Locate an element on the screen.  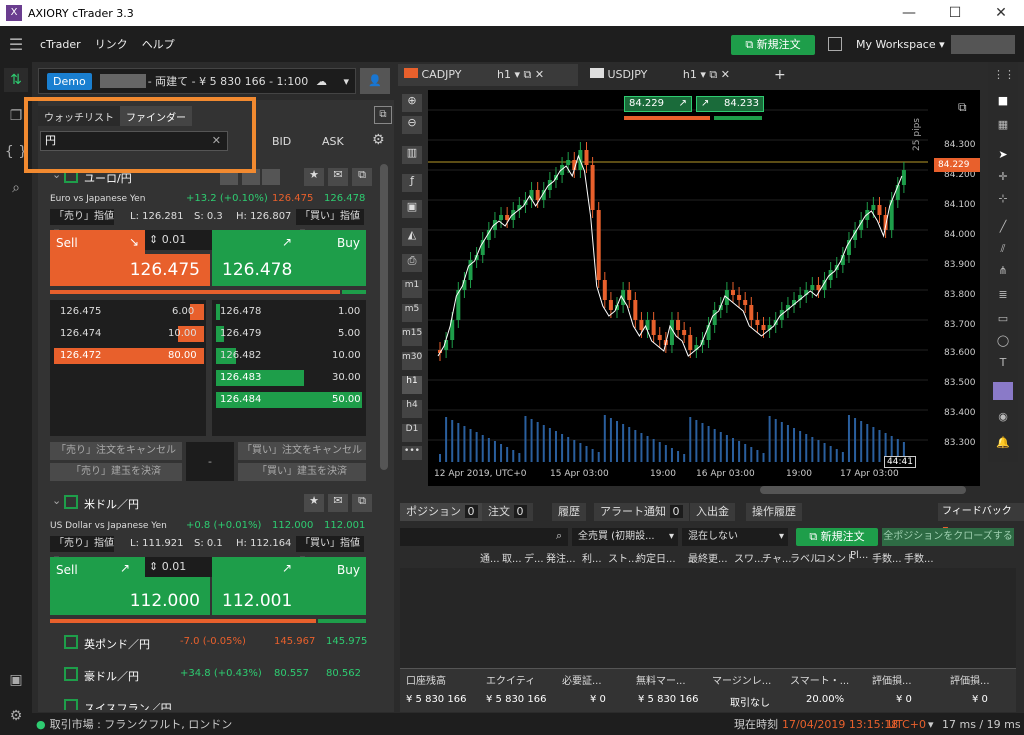
chart-scrollbar is located at coordinates (863, 490).